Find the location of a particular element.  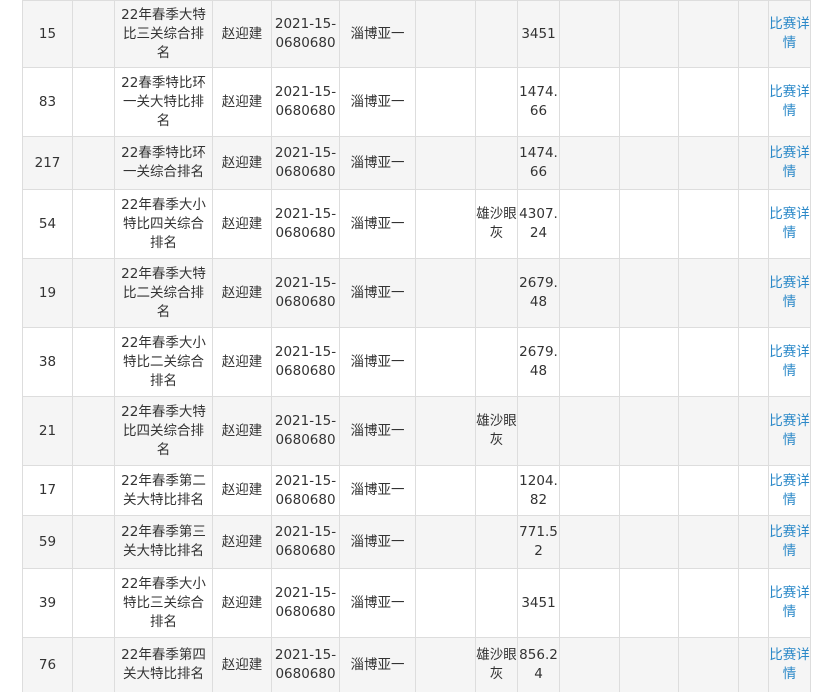

rank-cell: 21 is located at coordinates (47, 431).